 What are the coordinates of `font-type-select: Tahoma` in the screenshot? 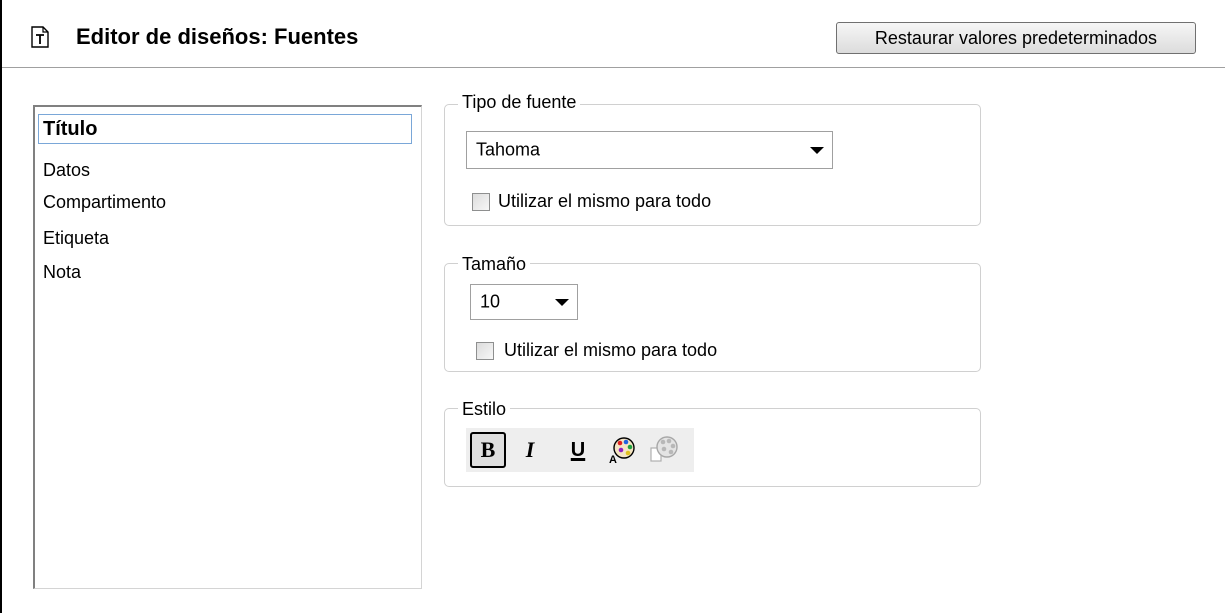 It's located at (649, 150).